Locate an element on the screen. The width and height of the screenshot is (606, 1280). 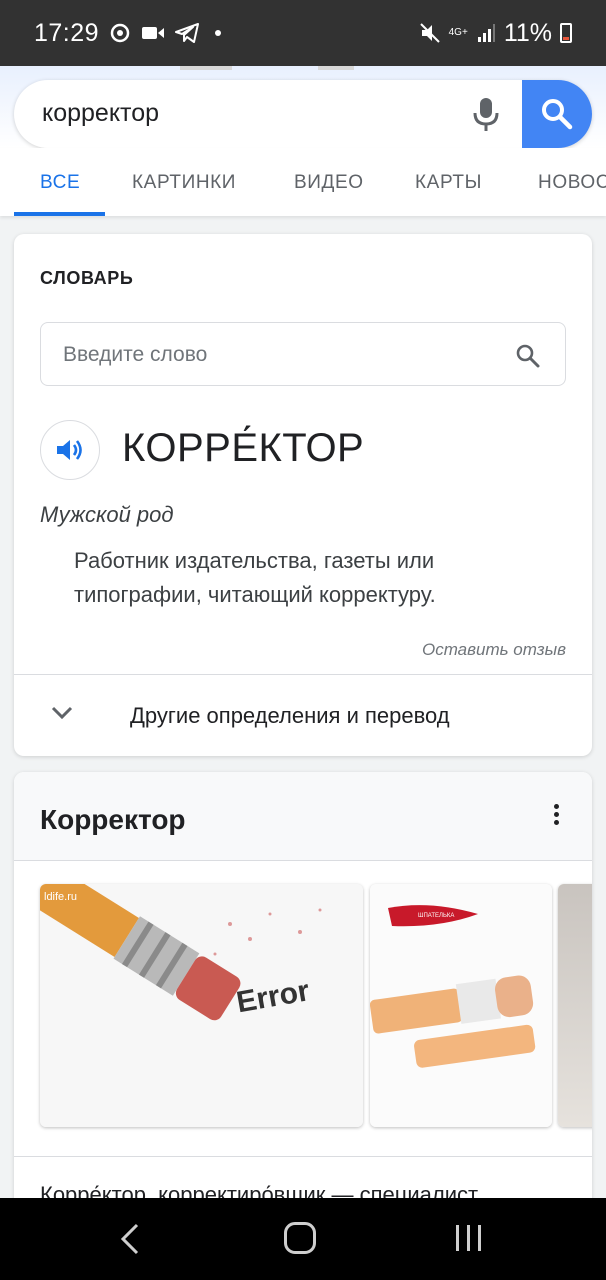
speaker-icon is located at coordinates (69, 450).